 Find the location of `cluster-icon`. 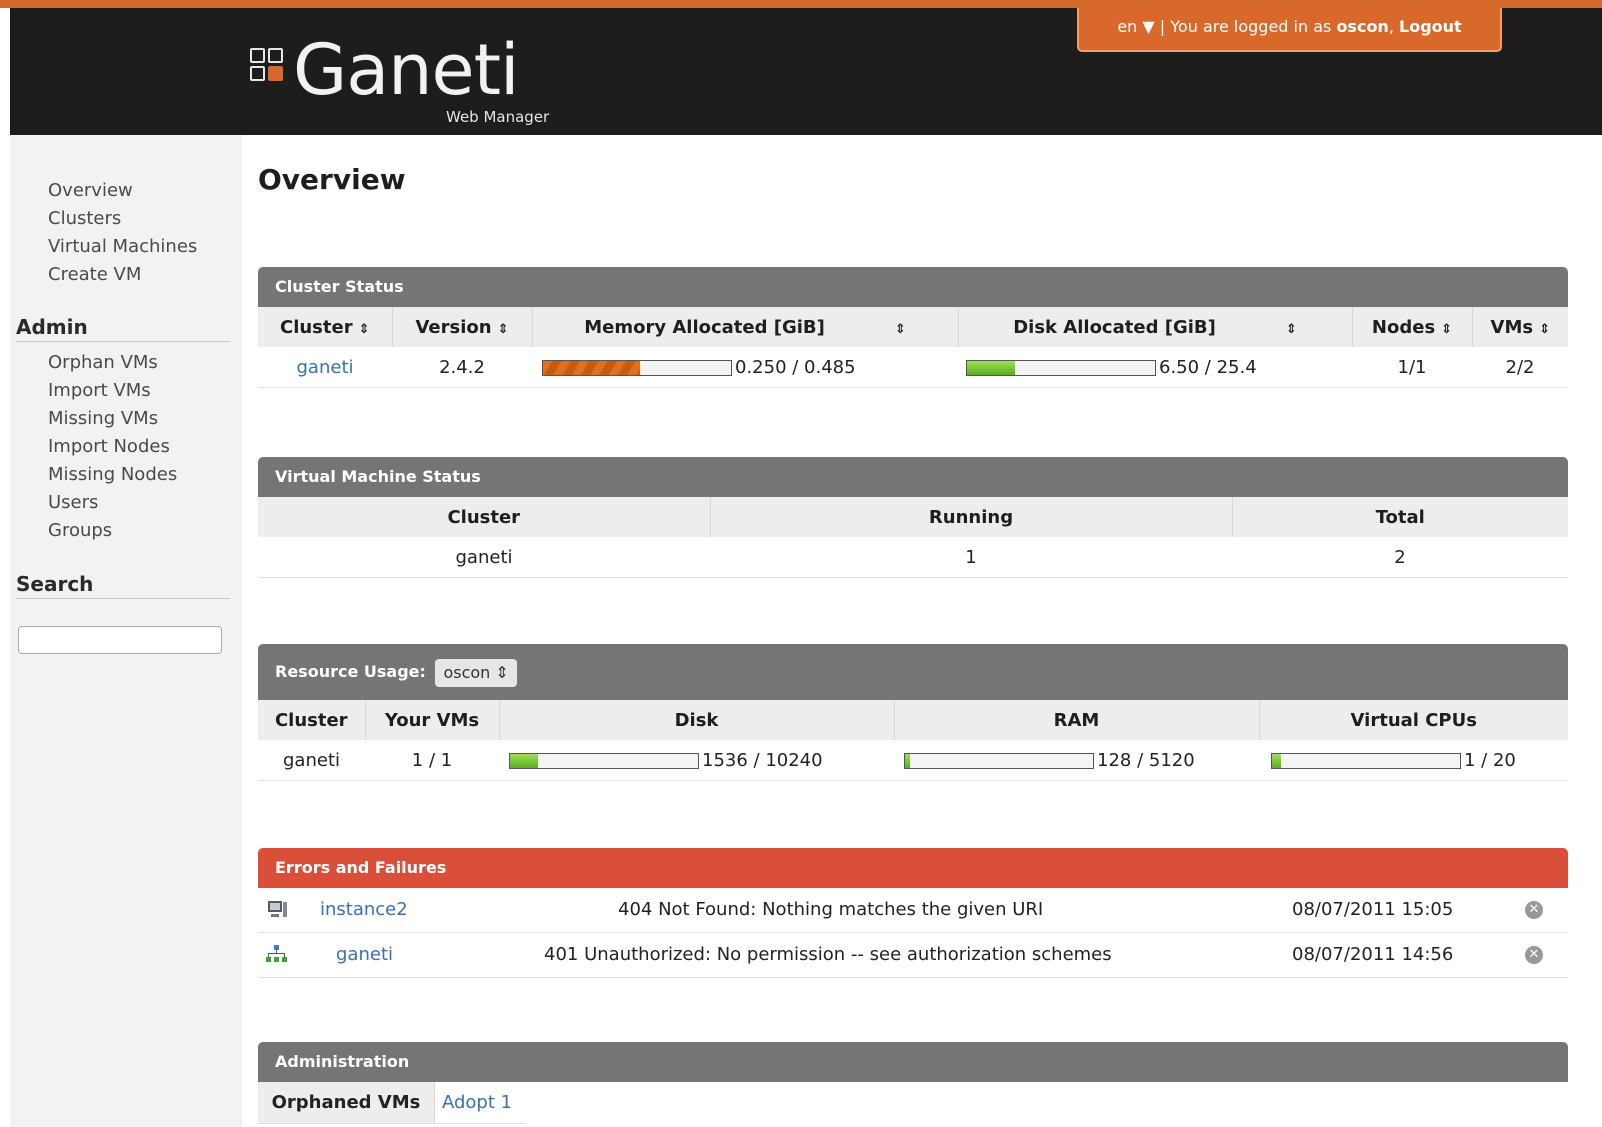

cluster-icon is located at coordinates (276, 956).